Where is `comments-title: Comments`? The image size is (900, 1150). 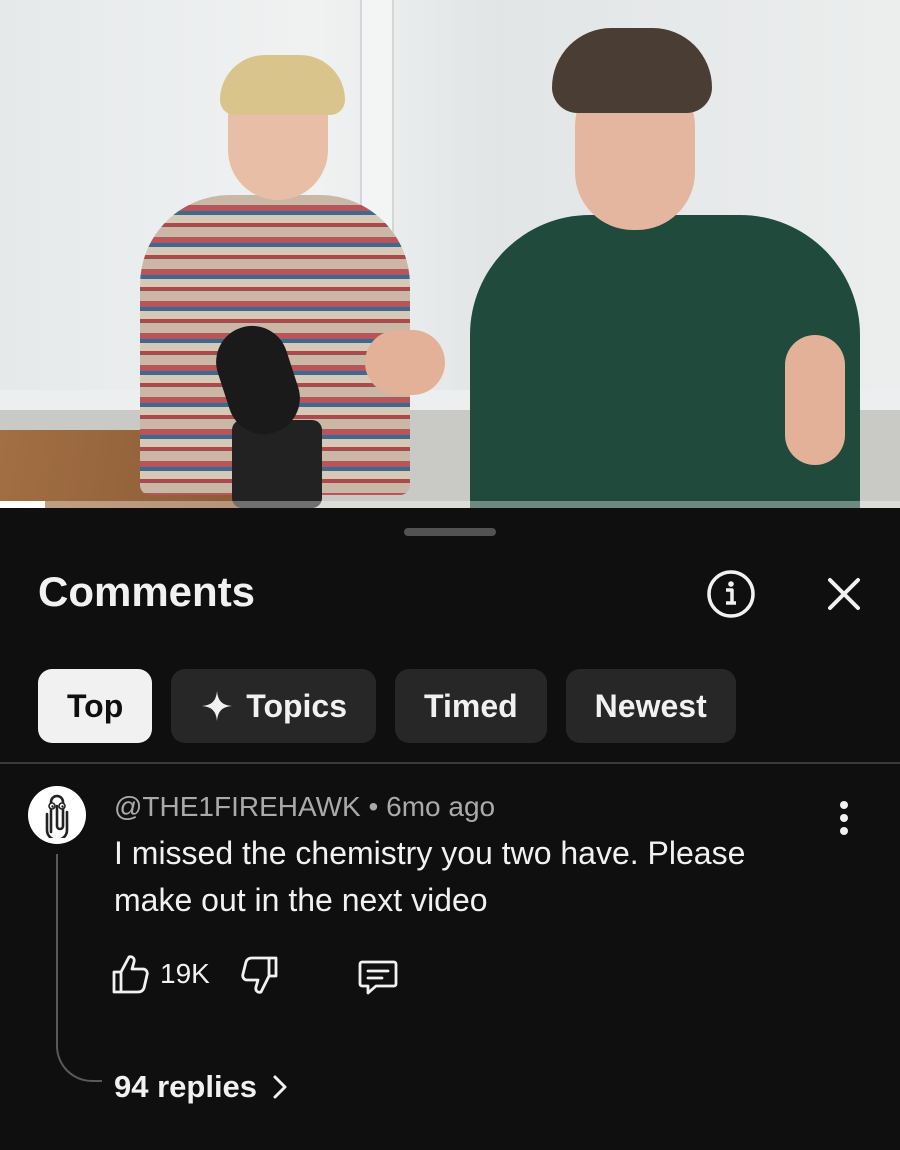 comments-title: Comments is located at coordinates (147, 591).